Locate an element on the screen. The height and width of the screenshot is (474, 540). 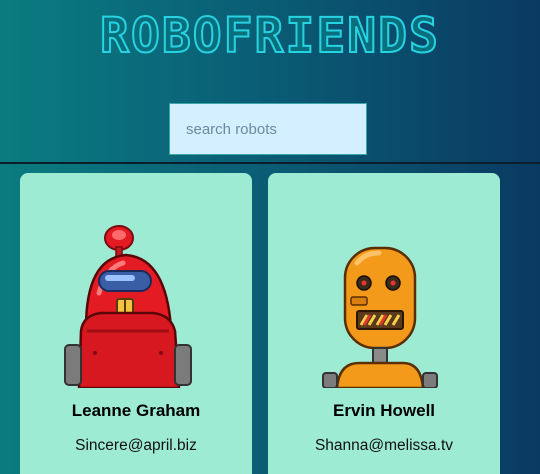
page-title: ROBOFRIENDS is located at coordinates (269, 36).